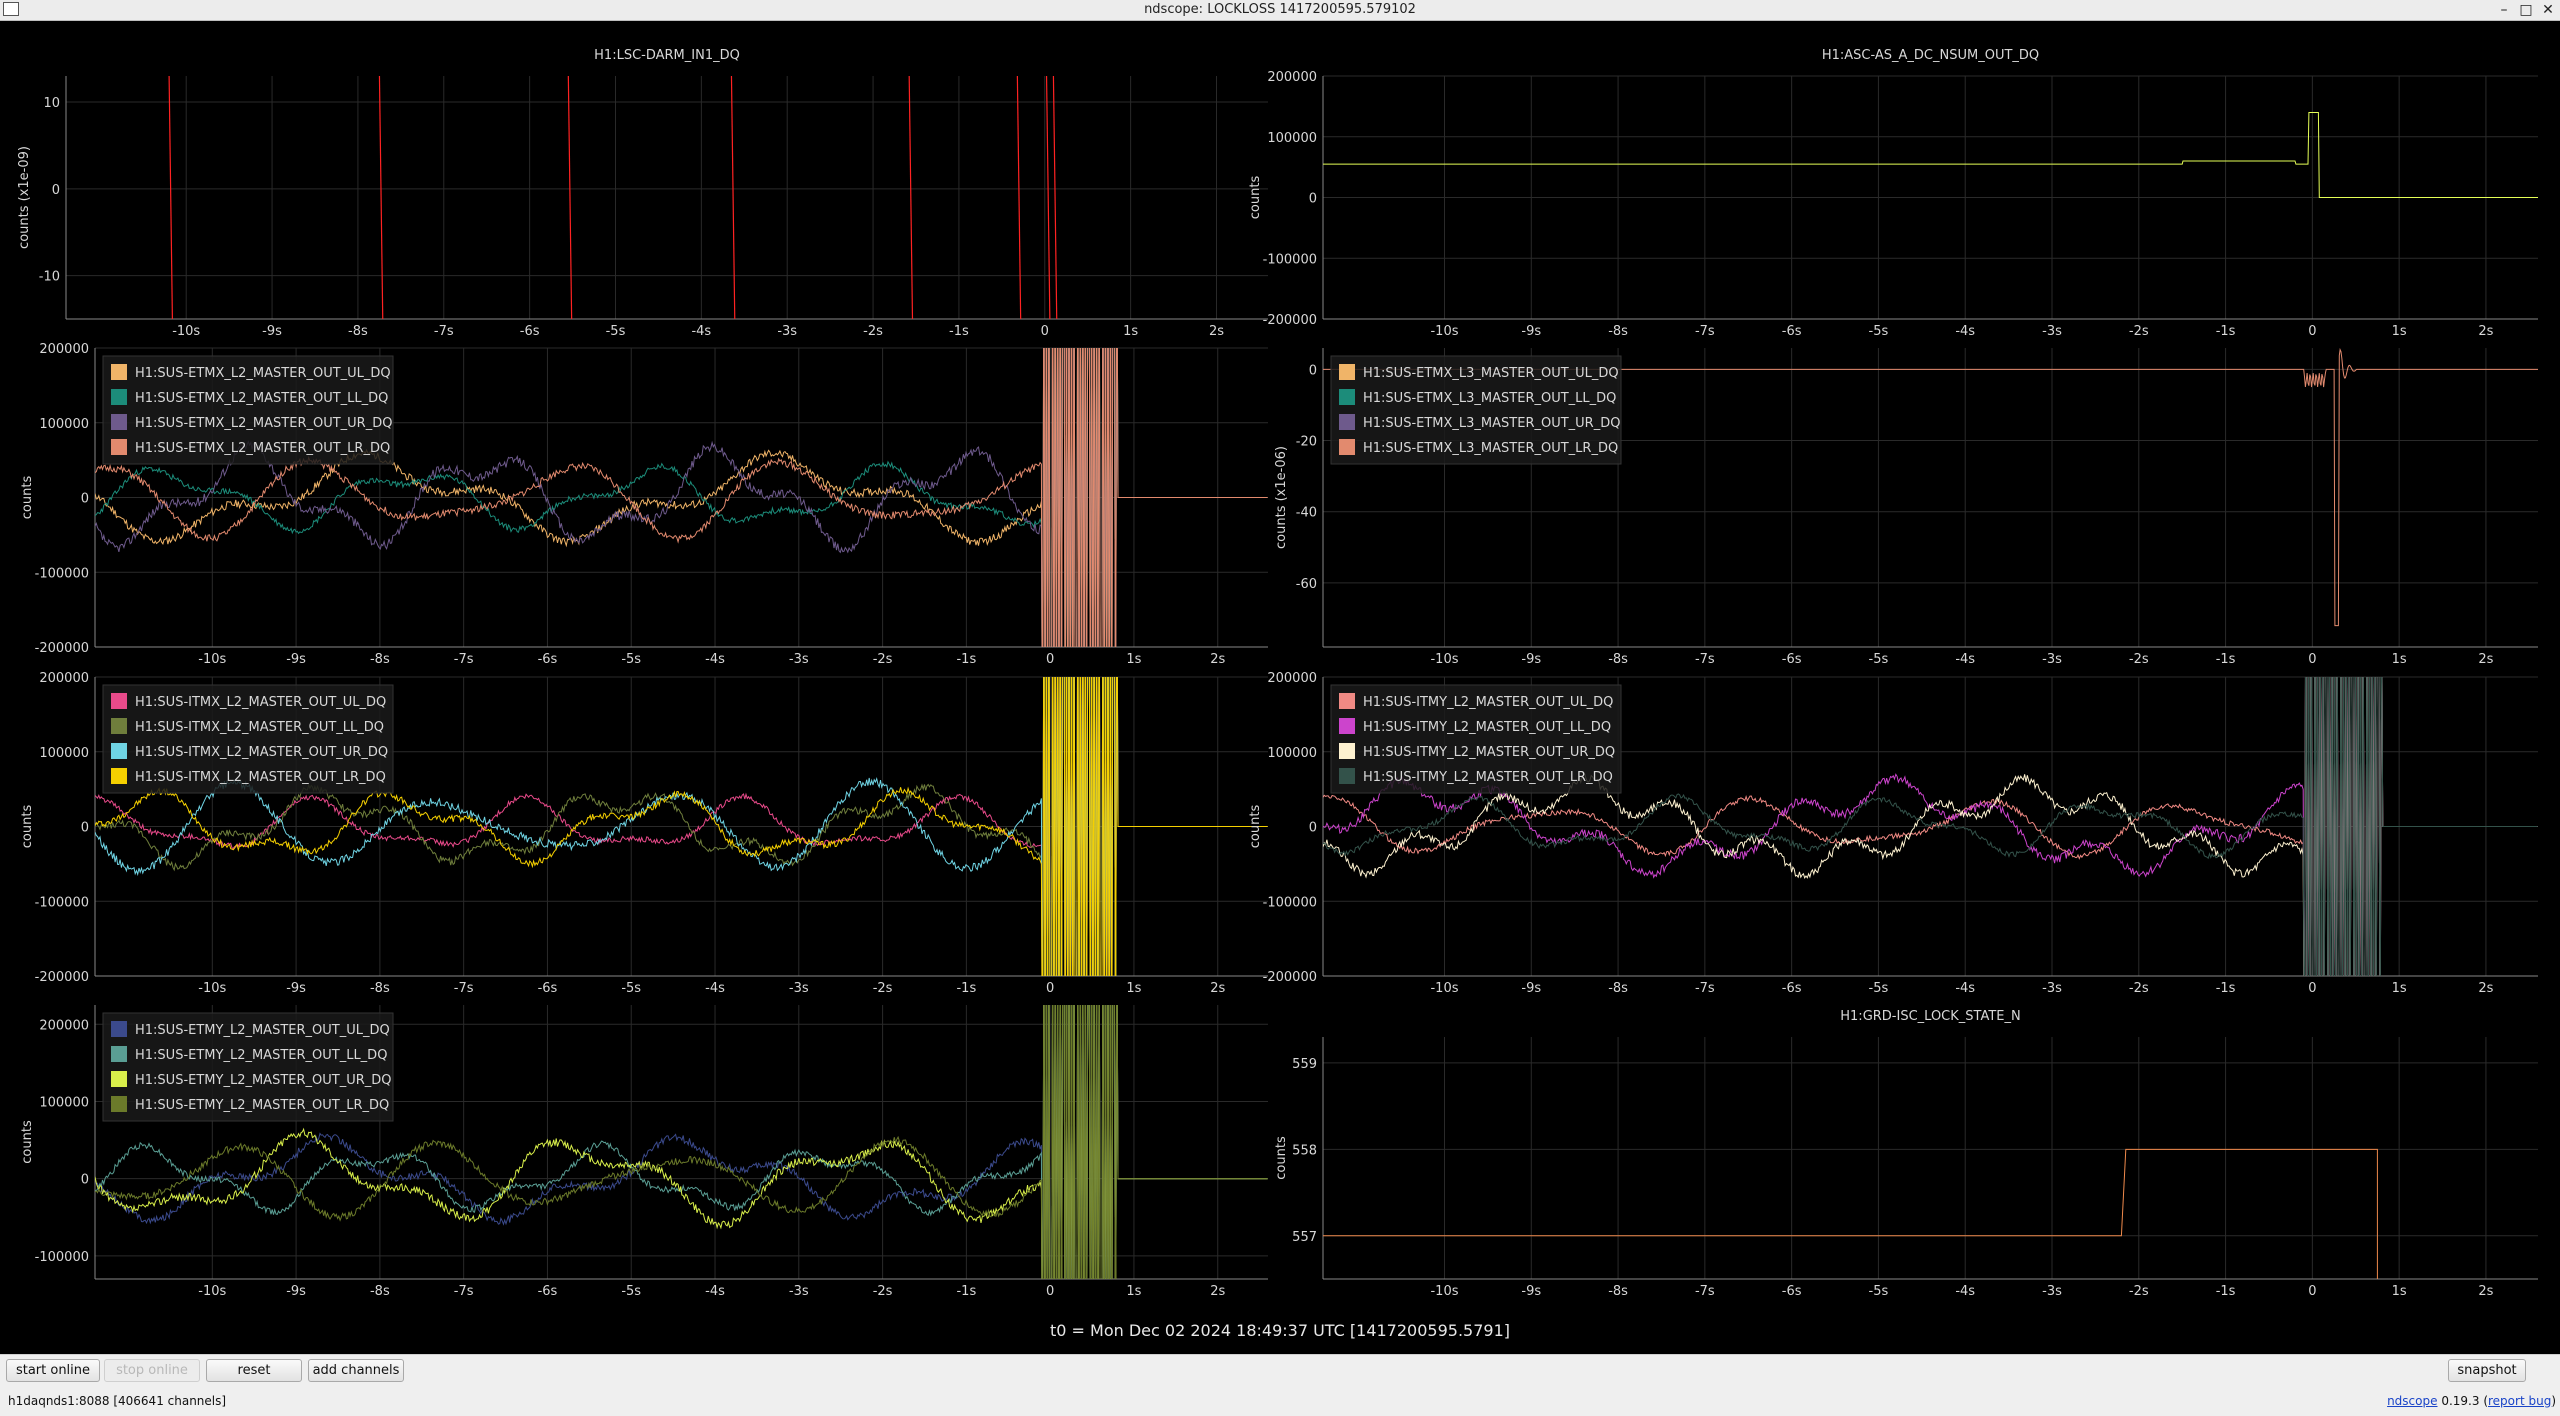  Describe the element at coordinates (152, 1370) in the screenshot. I see `stop-online-button: stop online` at that location.